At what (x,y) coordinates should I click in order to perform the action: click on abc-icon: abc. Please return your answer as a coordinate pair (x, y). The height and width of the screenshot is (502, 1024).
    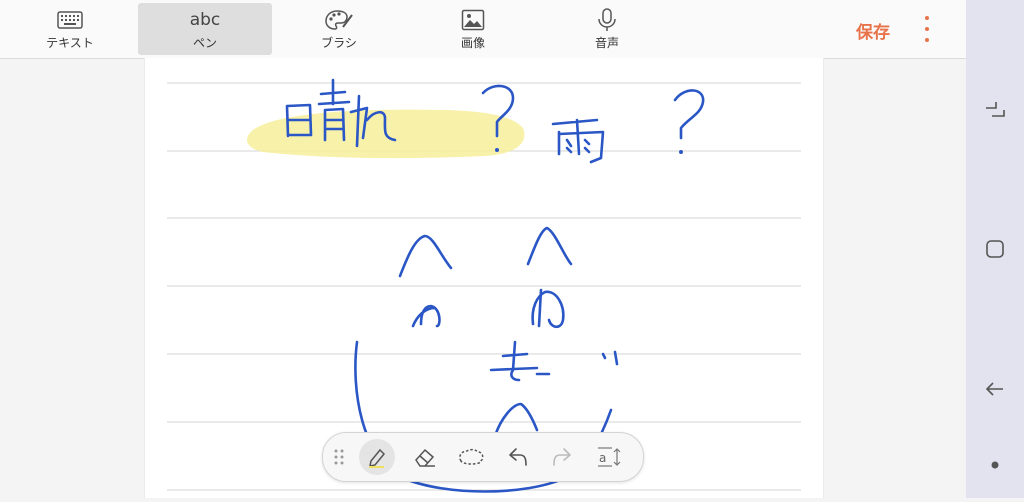
    Looking at the image, I should click on (205, 20).